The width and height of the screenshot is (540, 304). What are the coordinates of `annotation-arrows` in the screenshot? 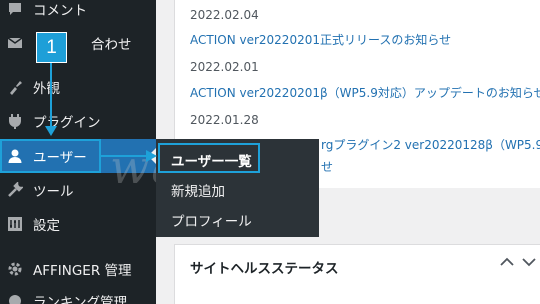 It's located at (101, 112).